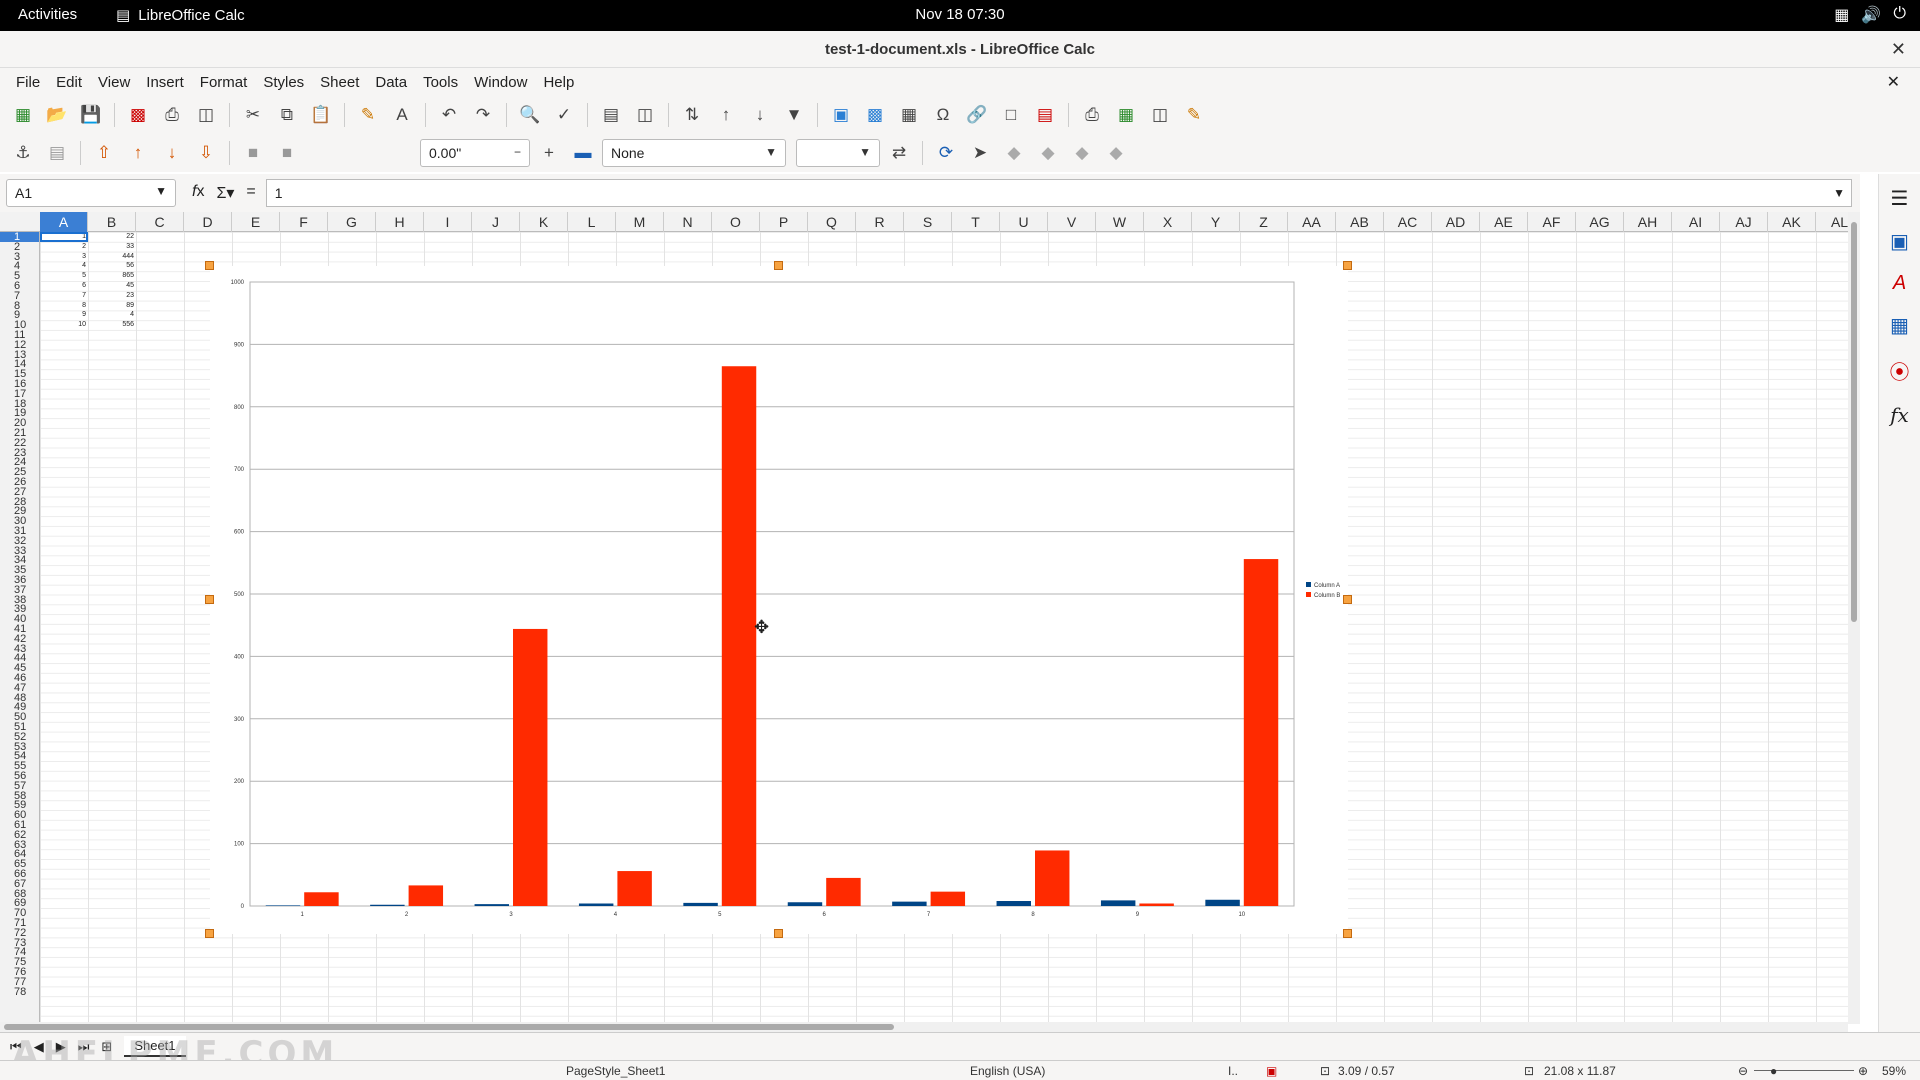 The width and height of the screenshot is (1920, 1080). What do you see at coordinates (1360, 222) in the screenshot?
I see `column-header-ab: AB` at bounding box center [1360, 222].